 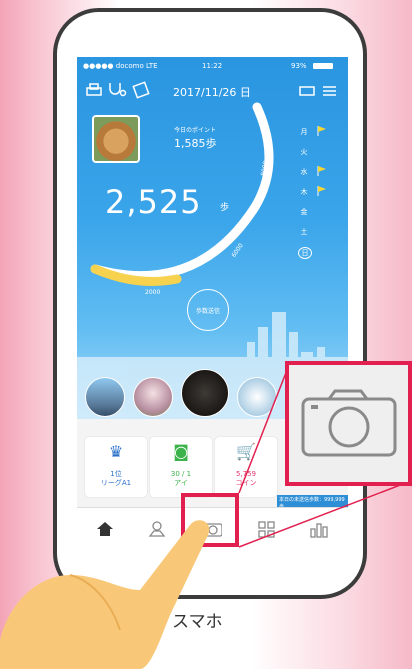 I want to click on device-caption: スマホ, so click(x=197, y=622).